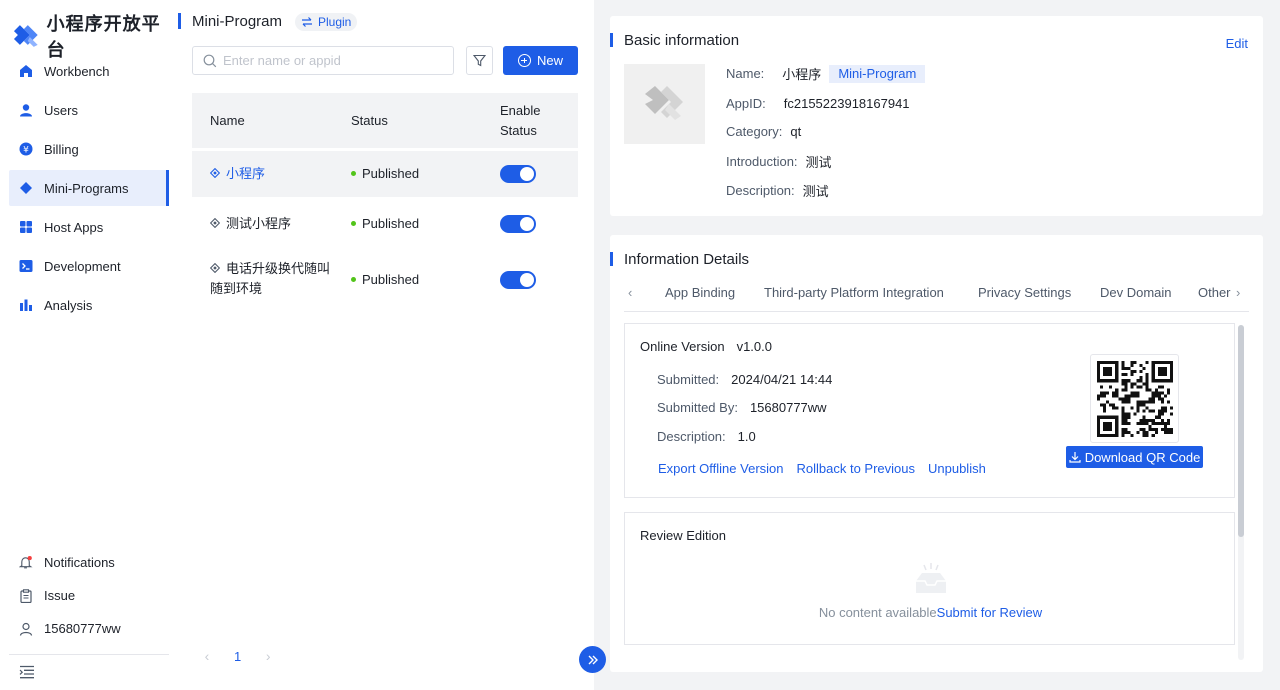 The image size is (1280, 690). I want to click on basic-information-title: Basic information, so click(682, 40).